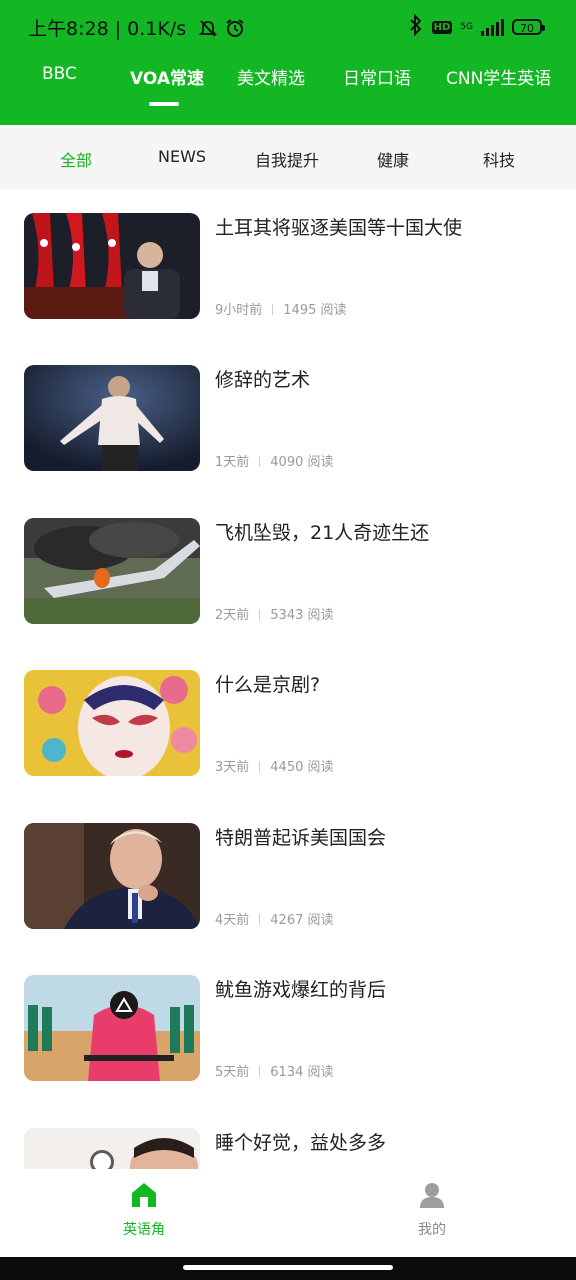  What do you see at coordinates (432, 1230) in the screenshot?
I see `nav-mine-label: 我的` at bounding box center [432, 1230].